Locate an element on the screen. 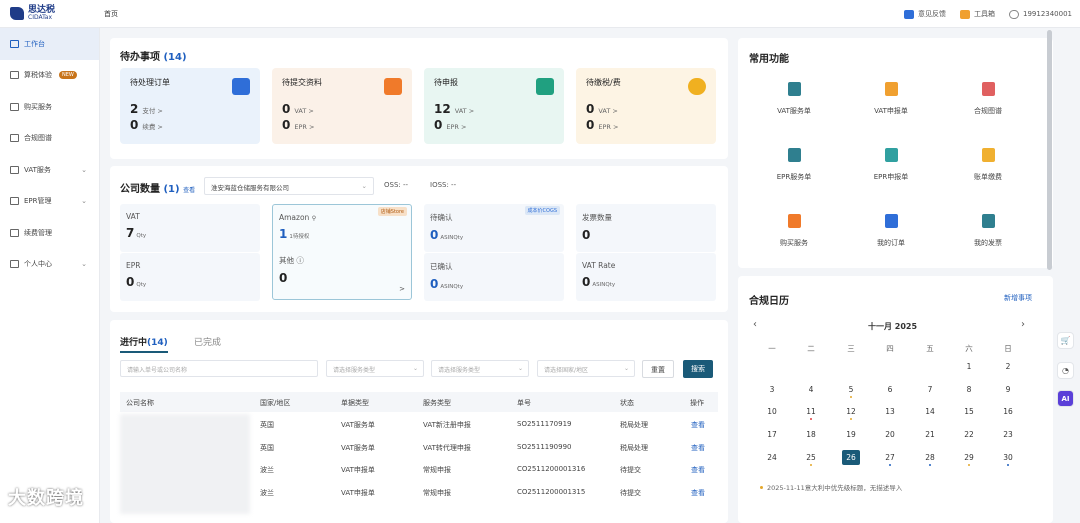  feedback-button: 意见反馈 is located at coordinates (925, 14).